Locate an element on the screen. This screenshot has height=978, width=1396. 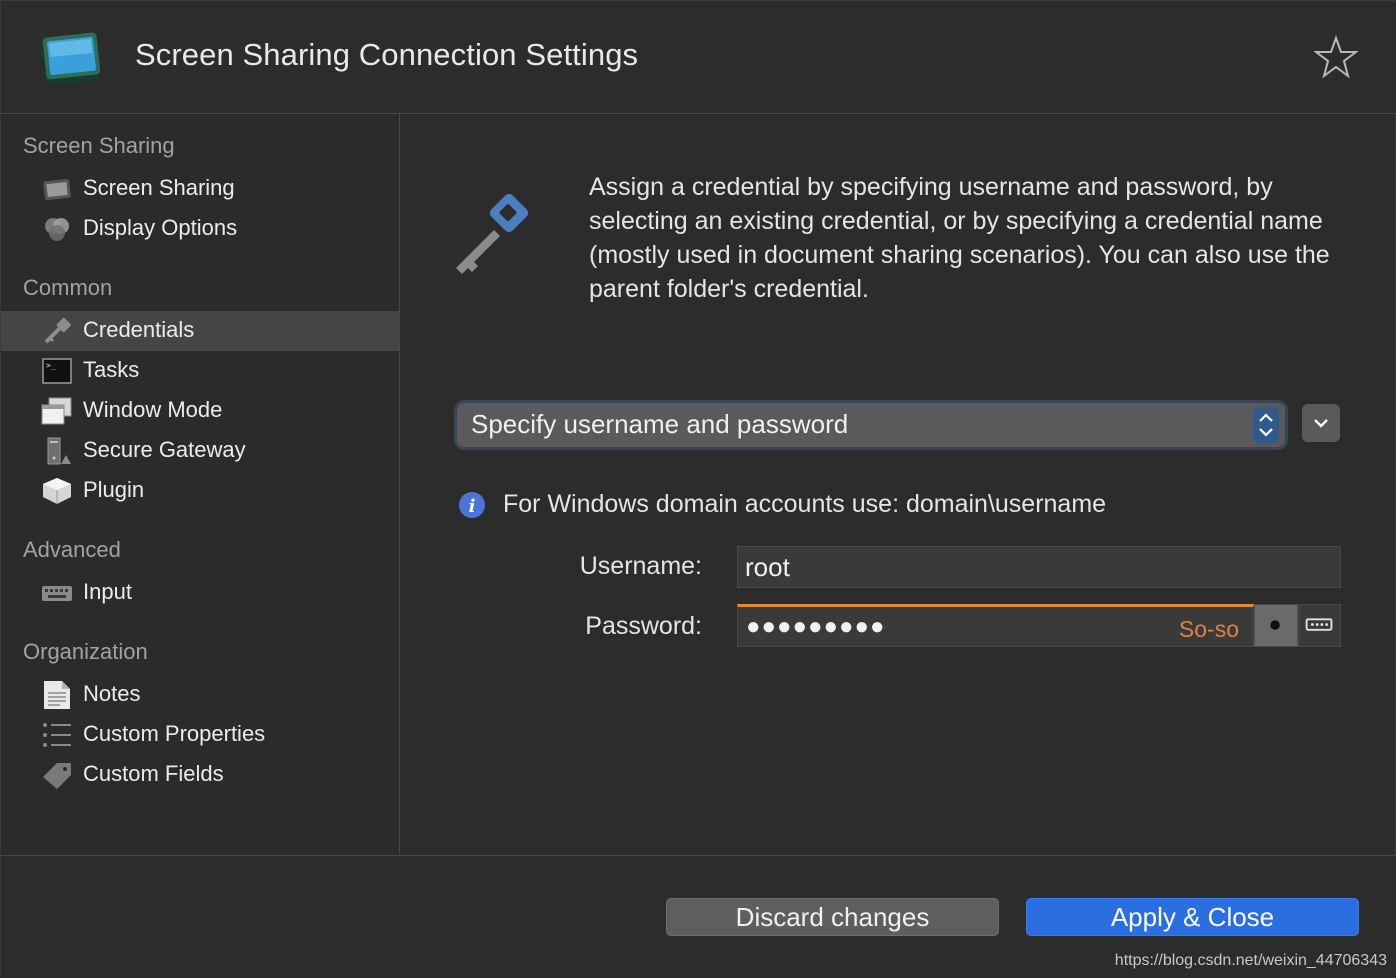
screen-sharing-app-icon is located at coordinates (71, 59).